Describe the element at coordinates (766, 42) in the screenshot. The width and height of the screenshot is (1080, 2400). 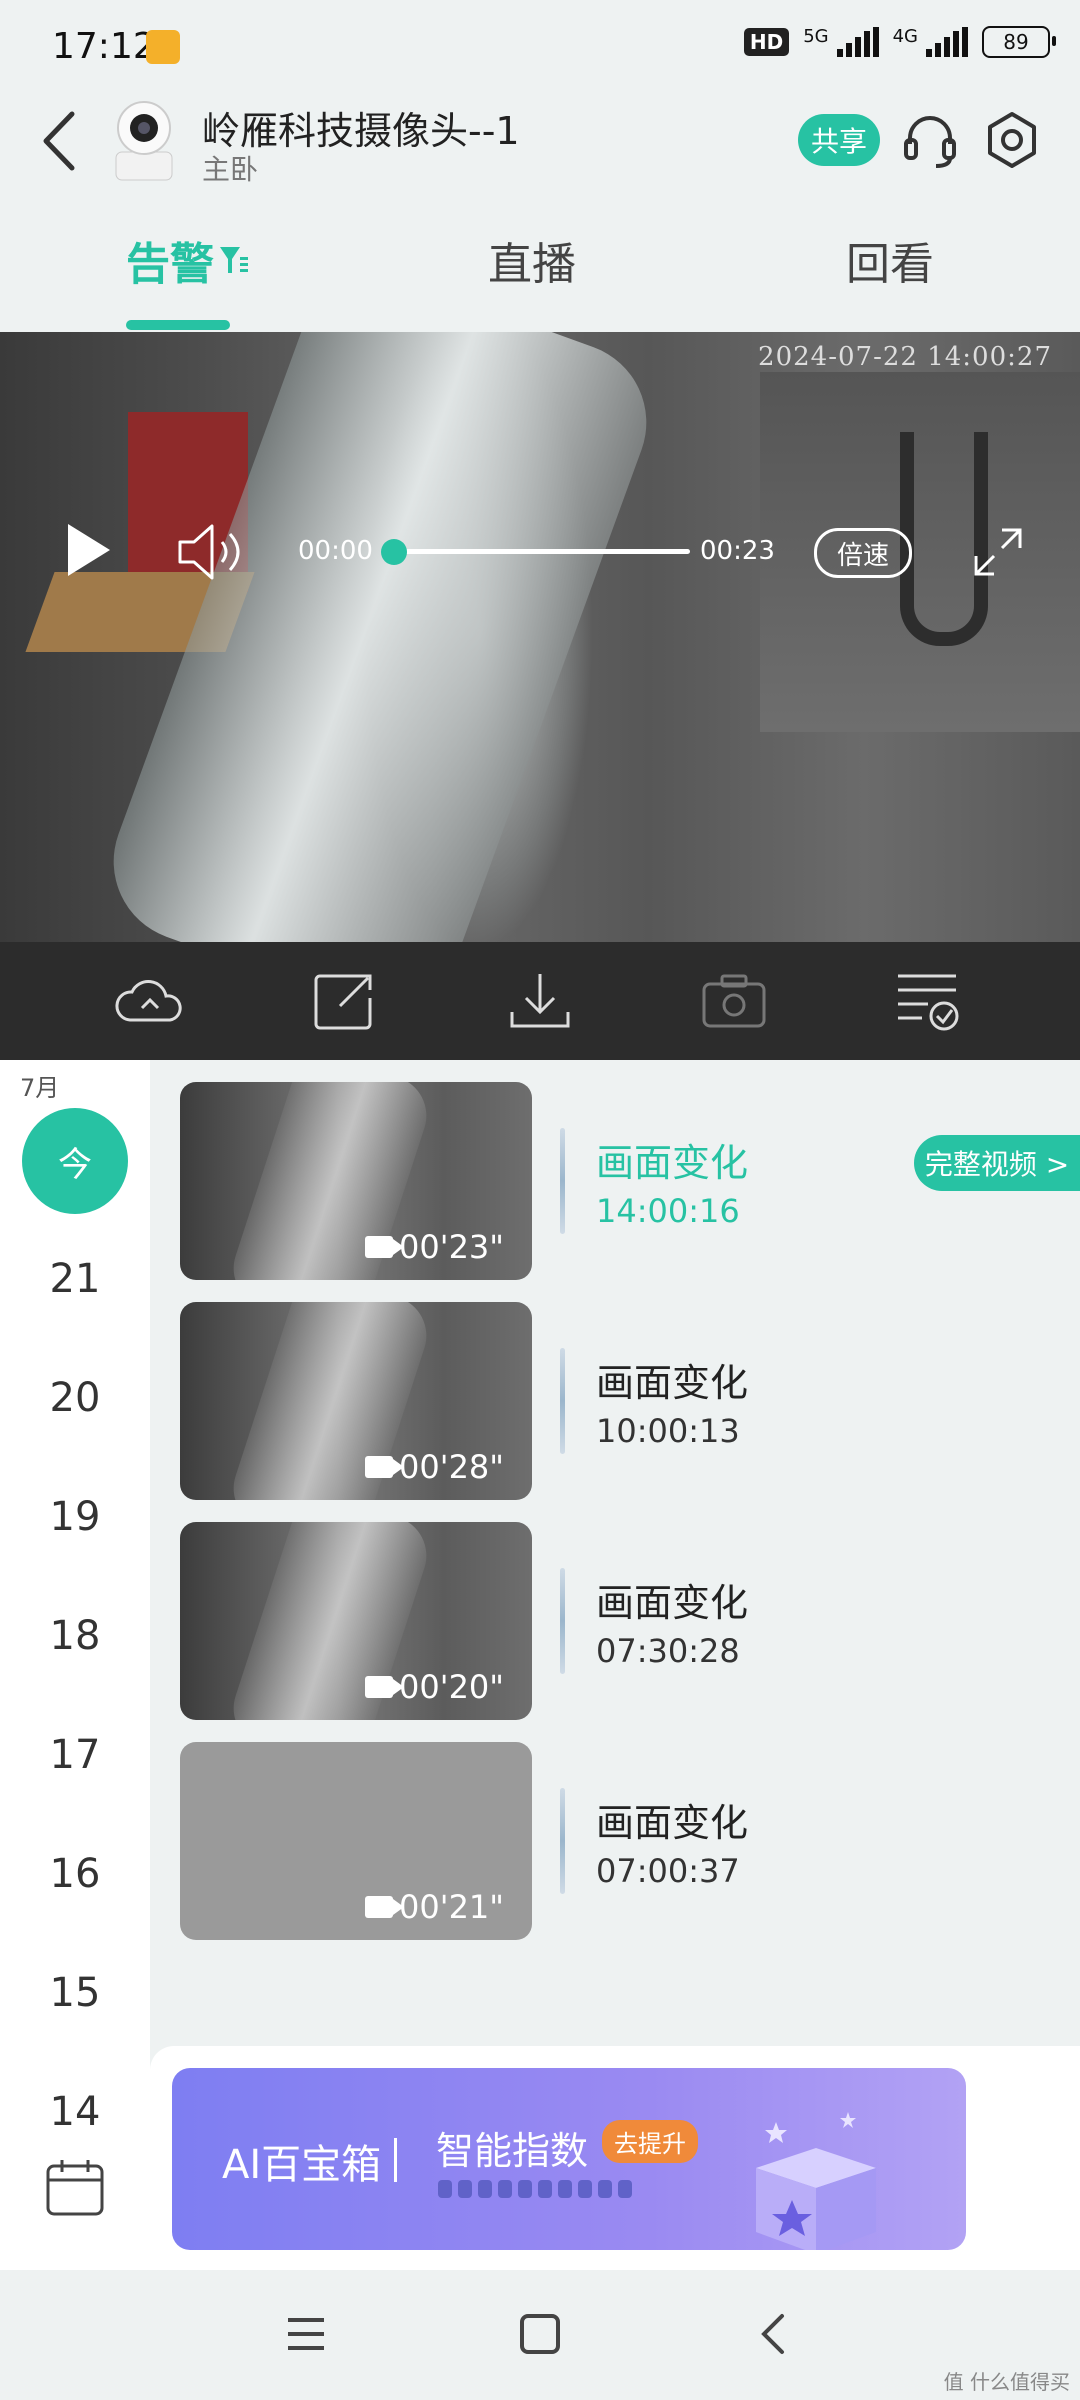
I see `hd-voice-icon: HD` at that location.